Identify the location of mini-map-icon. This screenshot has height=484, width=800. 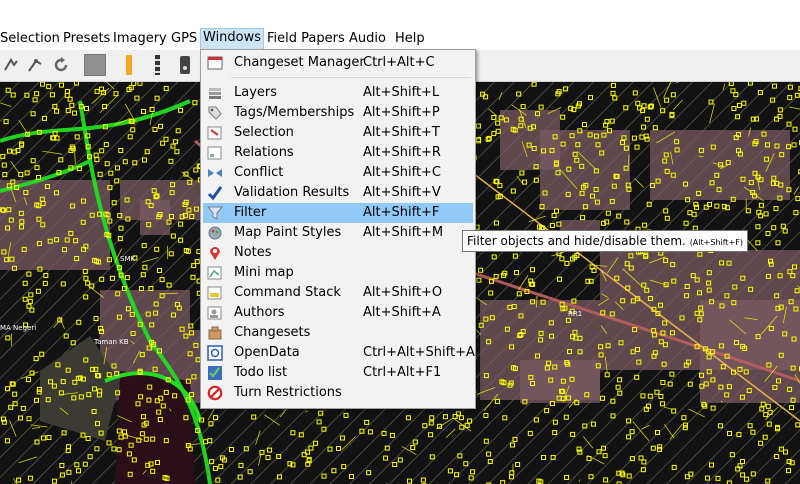
(215, 273).